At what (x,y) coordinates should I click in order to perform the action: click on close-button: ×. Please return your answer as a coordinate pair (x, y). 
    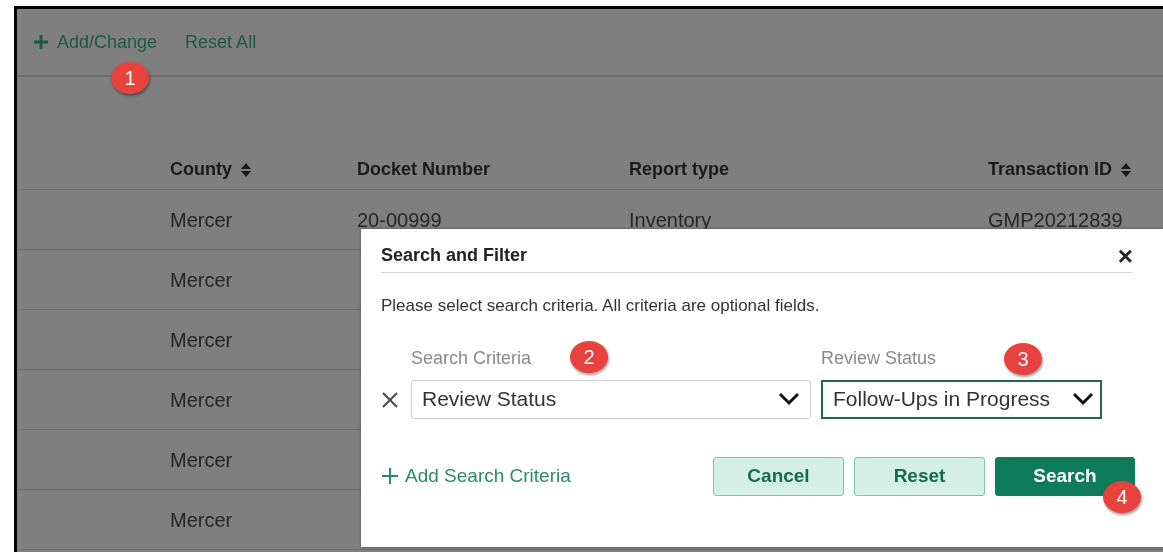
    Looking at the image, I should click on (1125, 255).